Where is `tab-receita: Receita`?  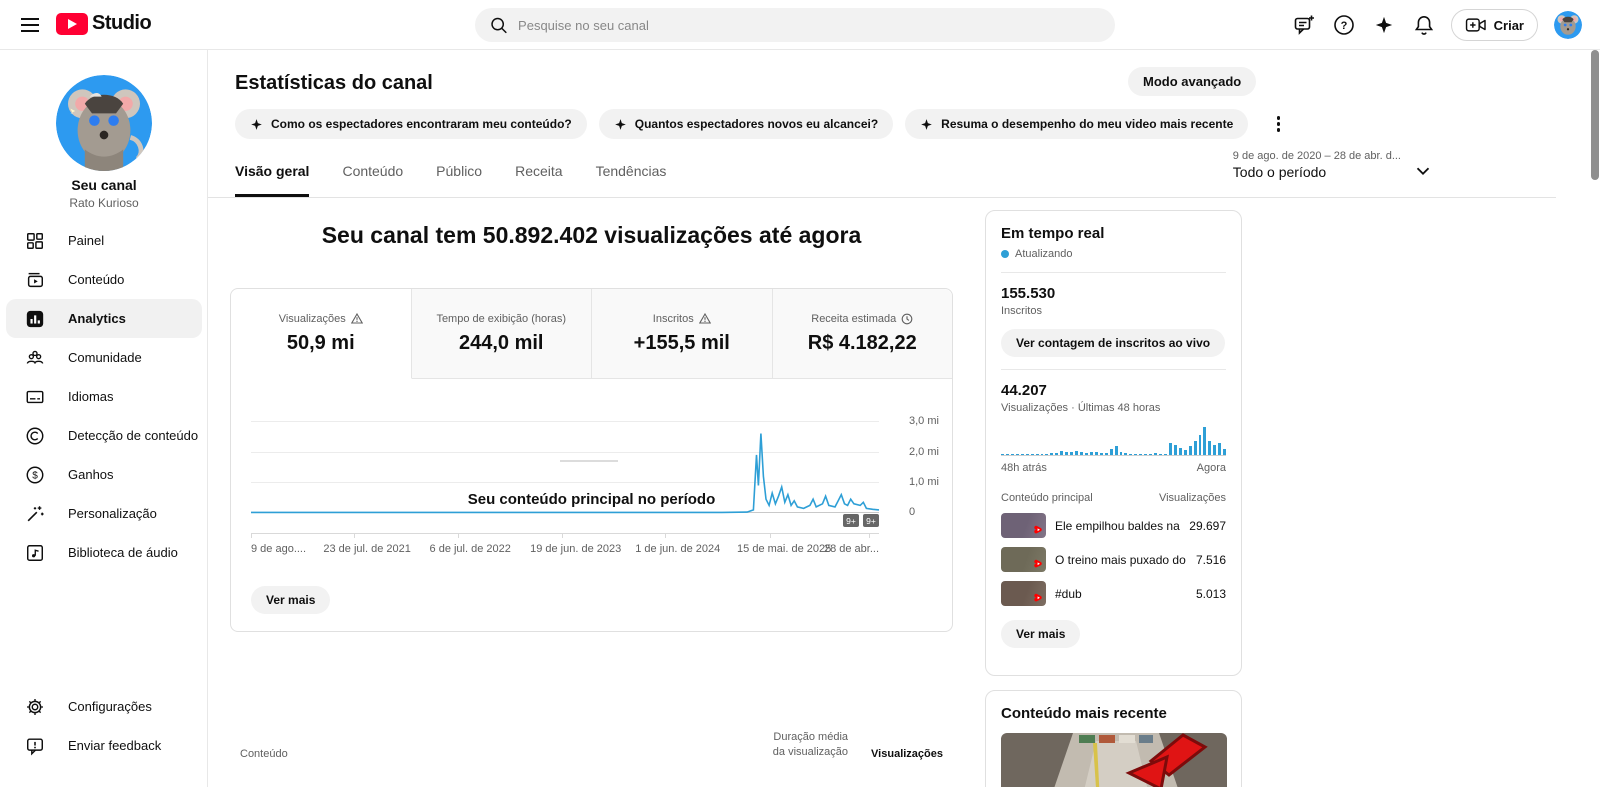
tab-receita: Receita is located at coordinates (538, 180).